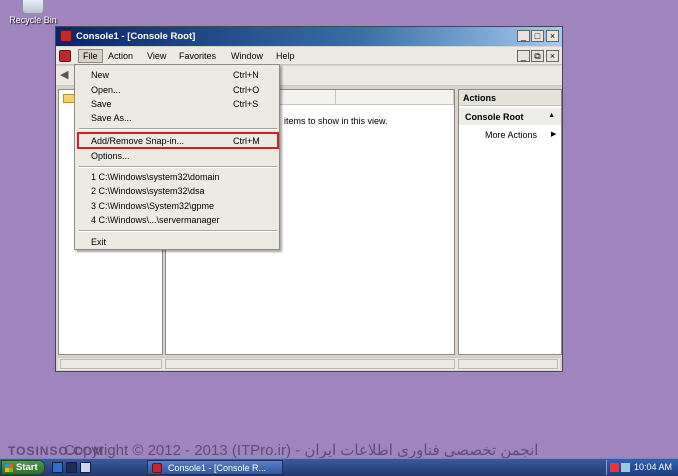 The width and height of the screenshot is (678, 476). Describe the element at coordinates (98, 242) in the screenshot. I see `menu-item-exit: Exit` at that location.